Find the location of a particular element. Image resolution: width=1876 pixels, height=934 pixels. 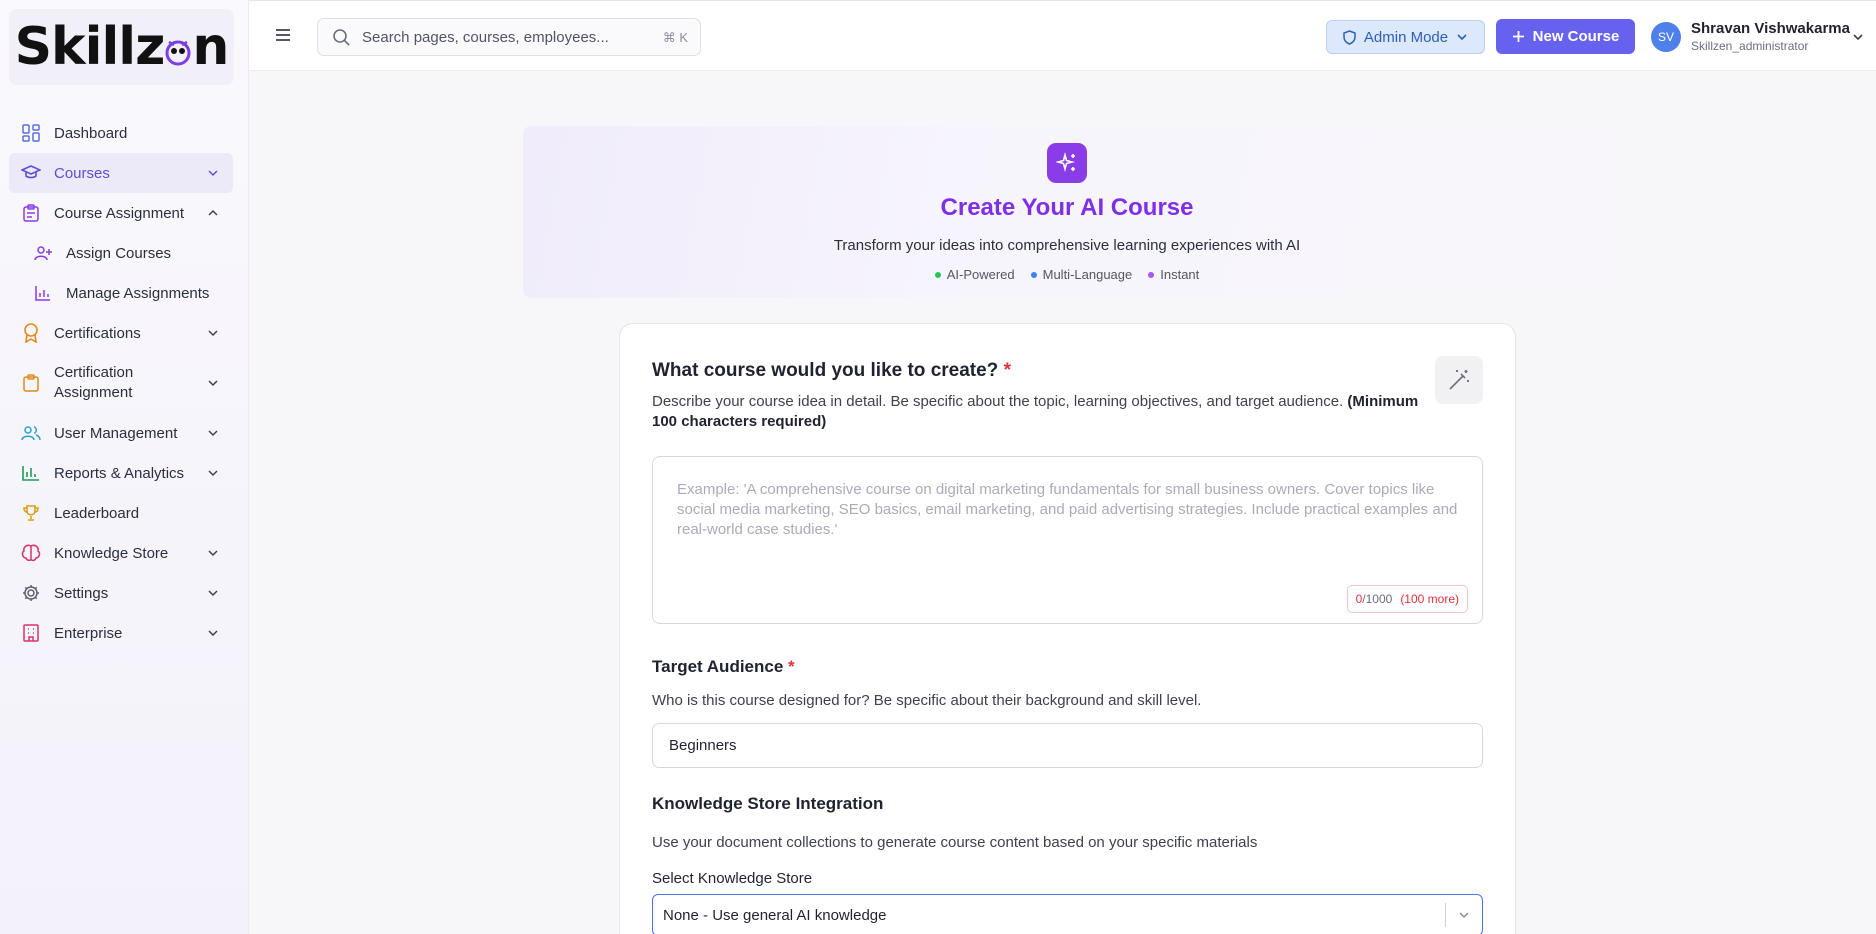

sidebar-item-dashboard: Dashboard is located at coordinates (121, 133).